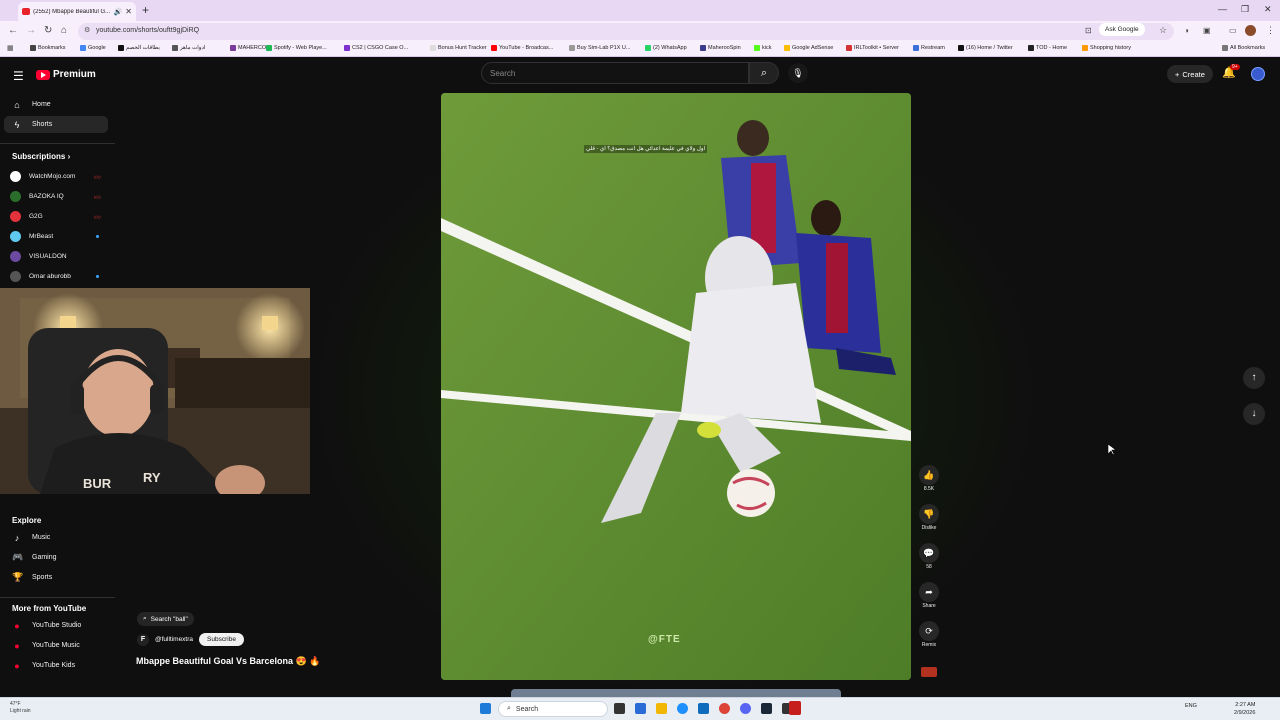  What do you see at coordinates (485, 708) in the screenshot?
I see `start-icon` at bounding box center [485, 708].